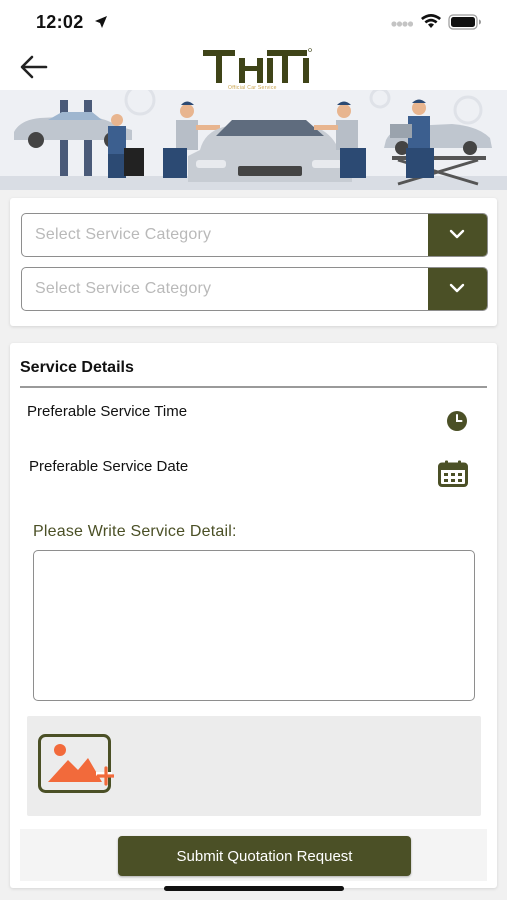 Image resolution: width=507 pixels, height=900 pixels. What do you see at coordinates (109, 466) in the screenshot?
I see `date-label: Preferable Service Date` at bounding box center [109, 466].